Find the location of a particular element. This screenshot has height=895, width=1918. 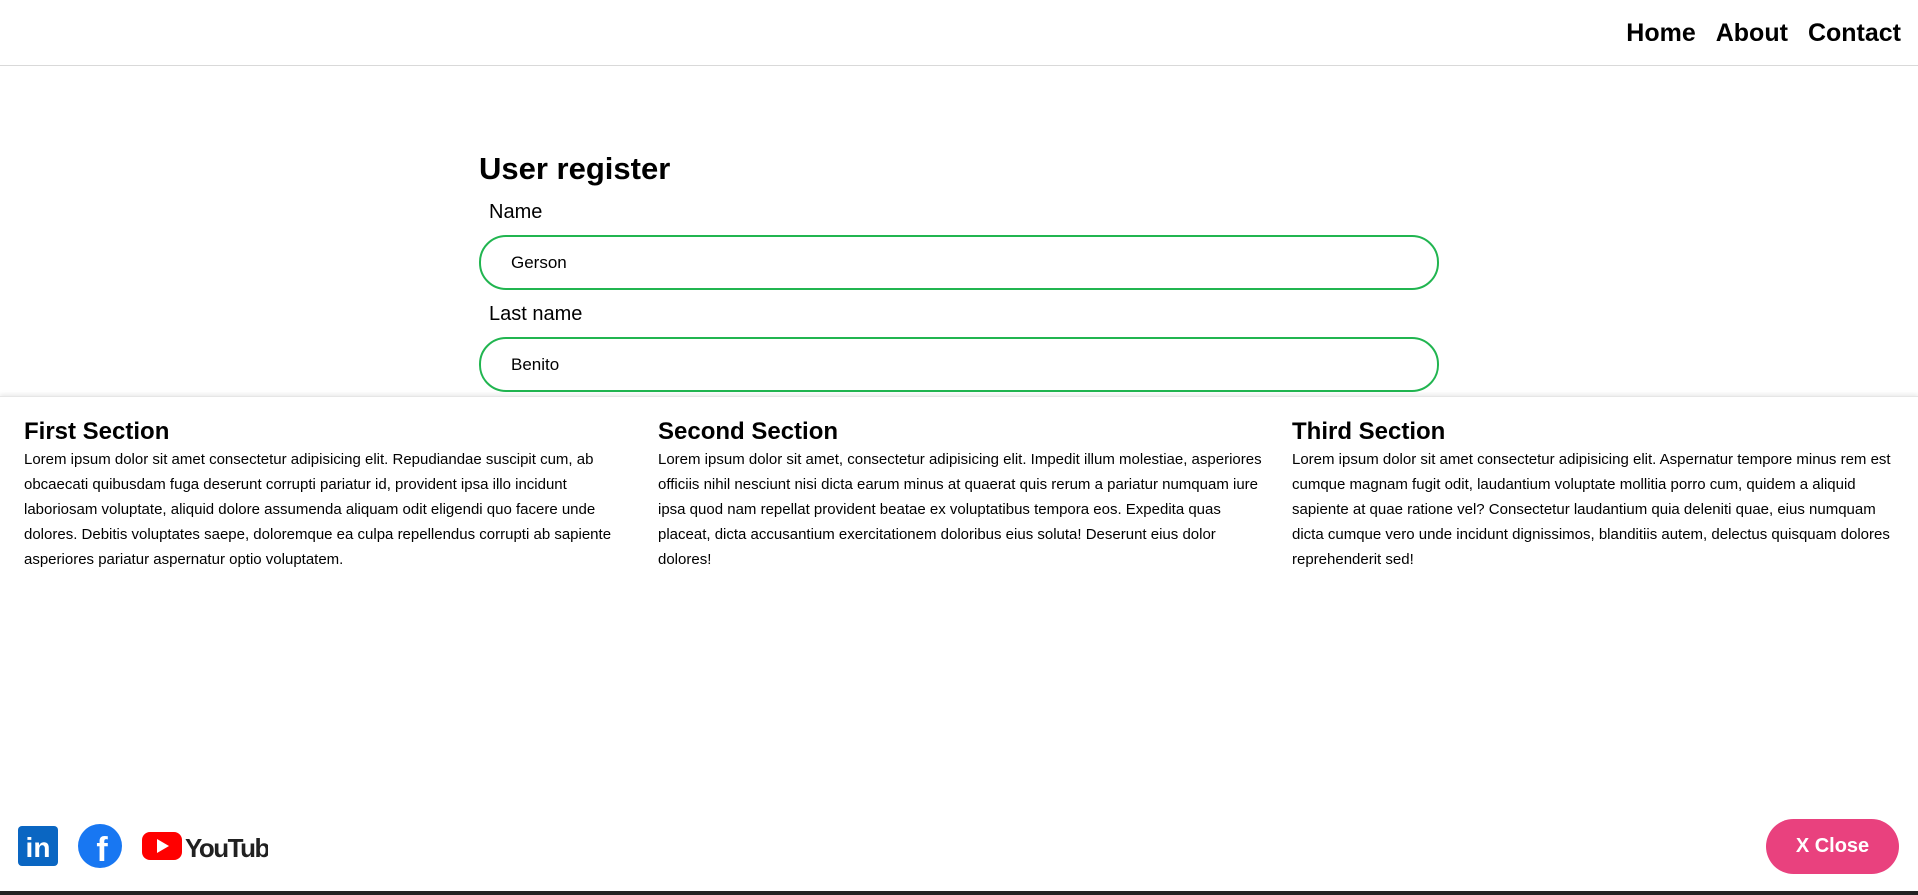

youtube-icon: YouTube is located at coordinates (213, 847).